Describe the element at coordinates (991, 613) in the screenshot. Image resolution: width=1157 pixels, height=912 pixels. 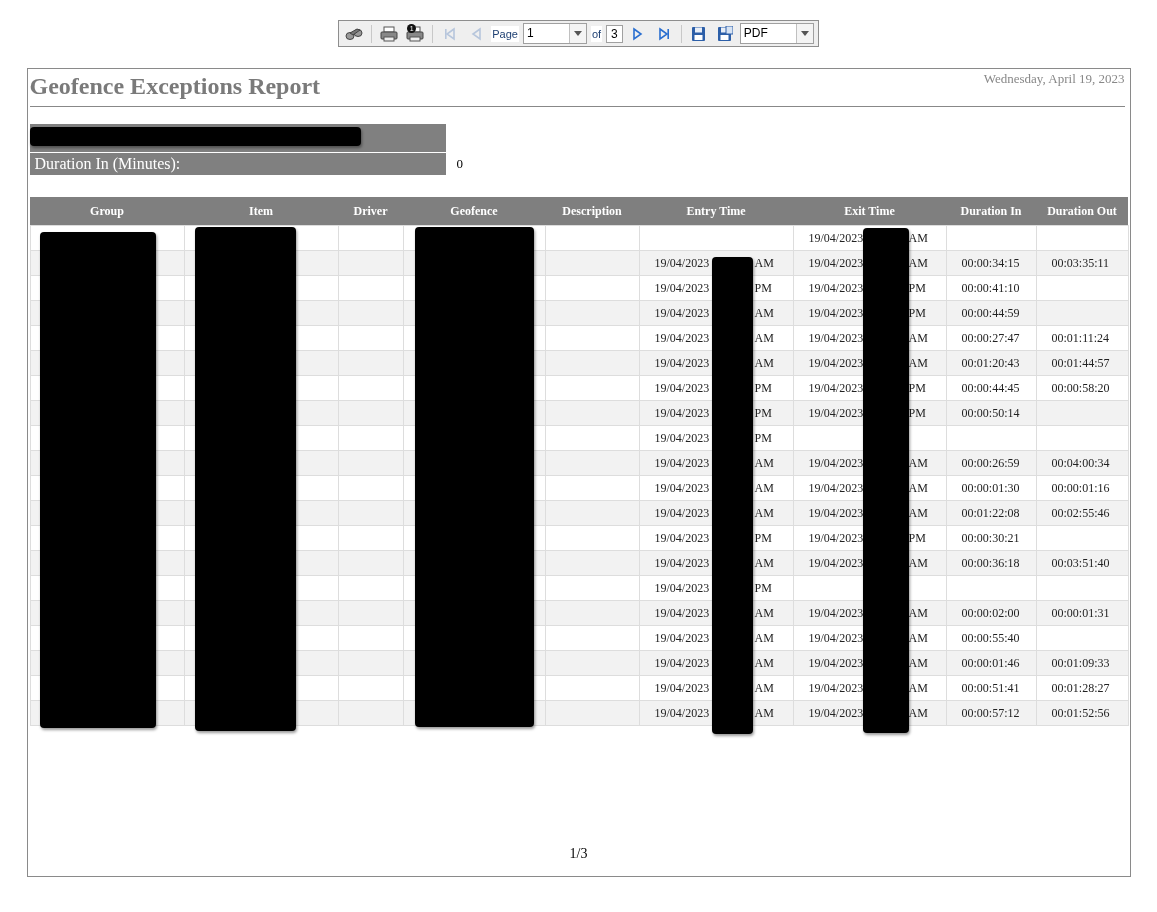
I see `table-cell: 00:00:02:00` at that location.